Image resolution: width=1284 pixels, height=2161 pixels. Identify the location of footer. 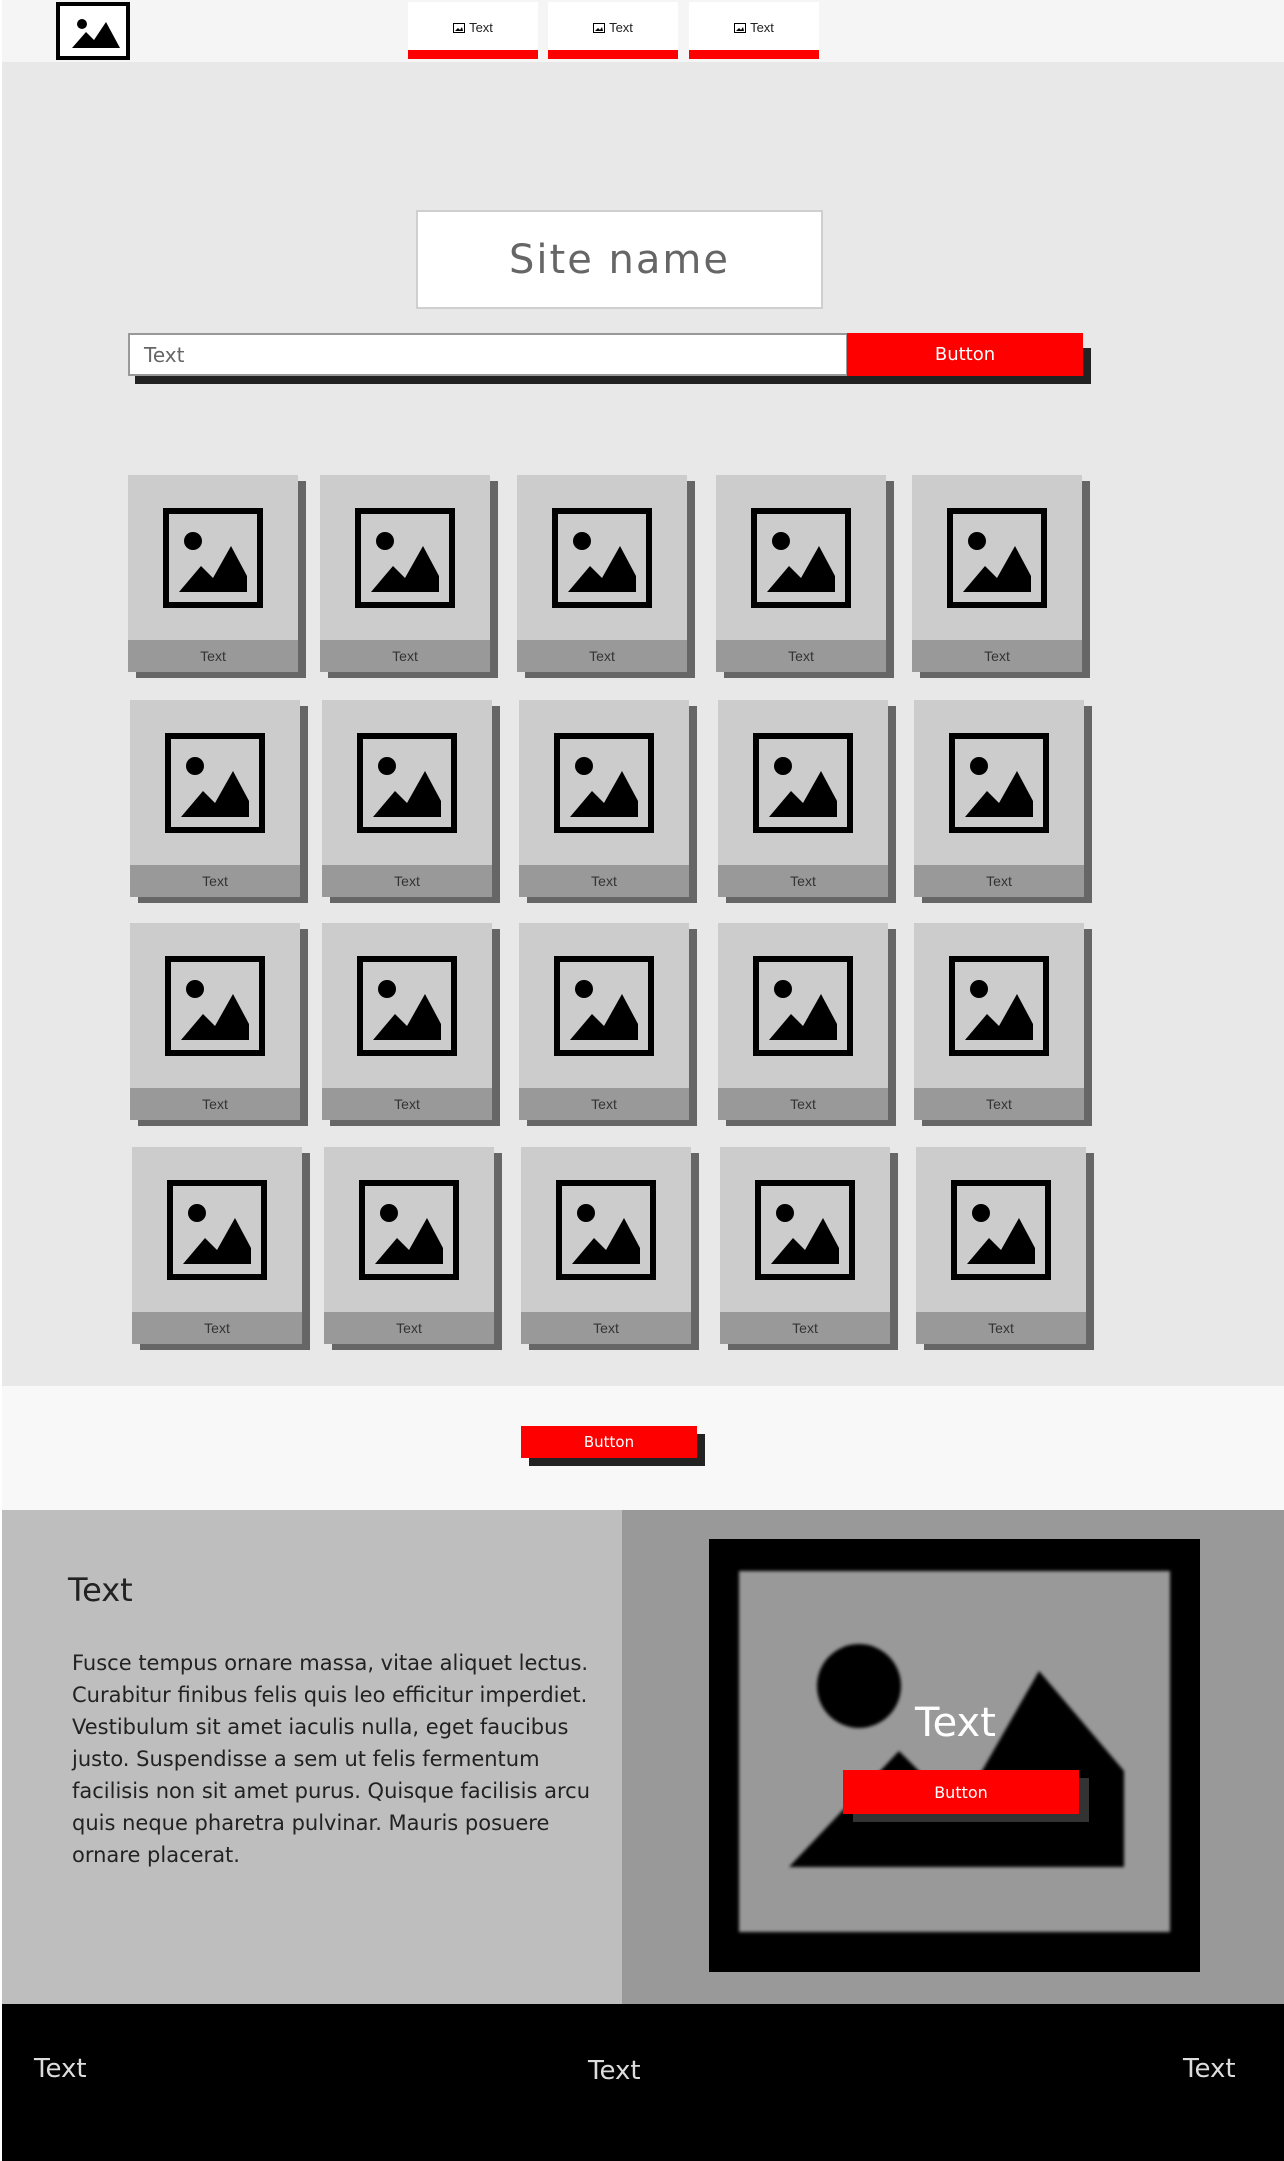
(643, 2082).